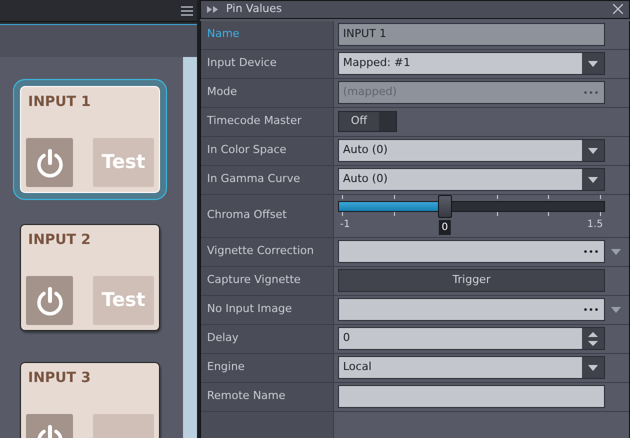  Describe the element at coordinates (444, 227) in the screenshot. I see `slider-value: 0` at that location.